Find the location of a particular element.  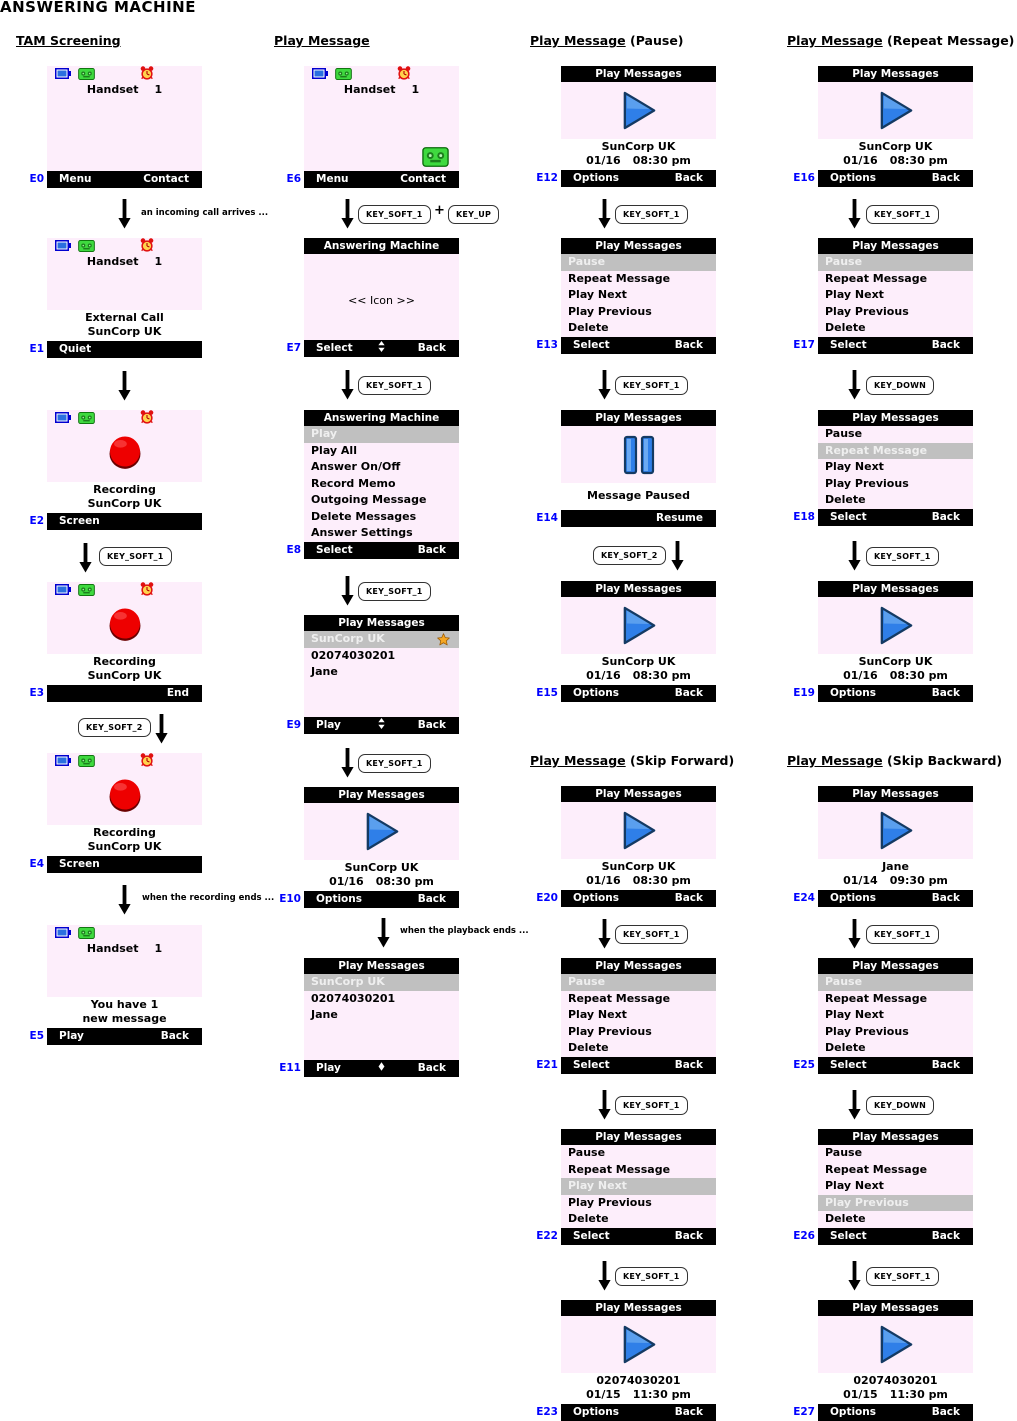

menu-item-play-all: Play All is located at coordinates (381, 451).